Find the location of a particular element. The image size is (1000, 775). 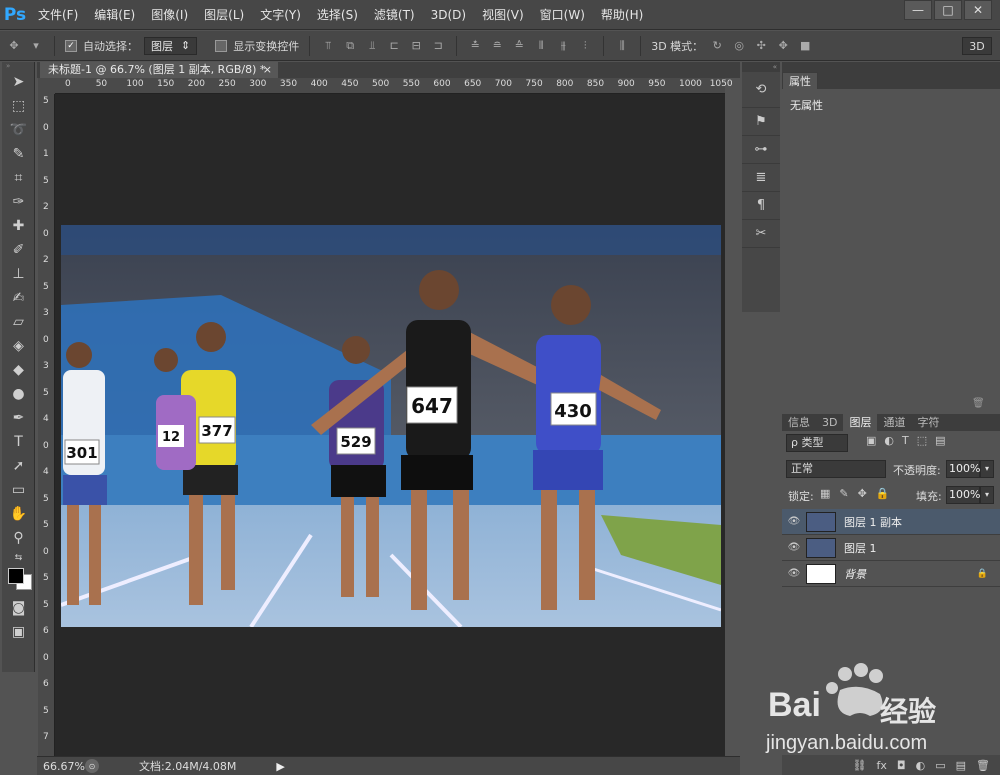

auto-align-icon: ⫼ is located at coordinates (622, 46).